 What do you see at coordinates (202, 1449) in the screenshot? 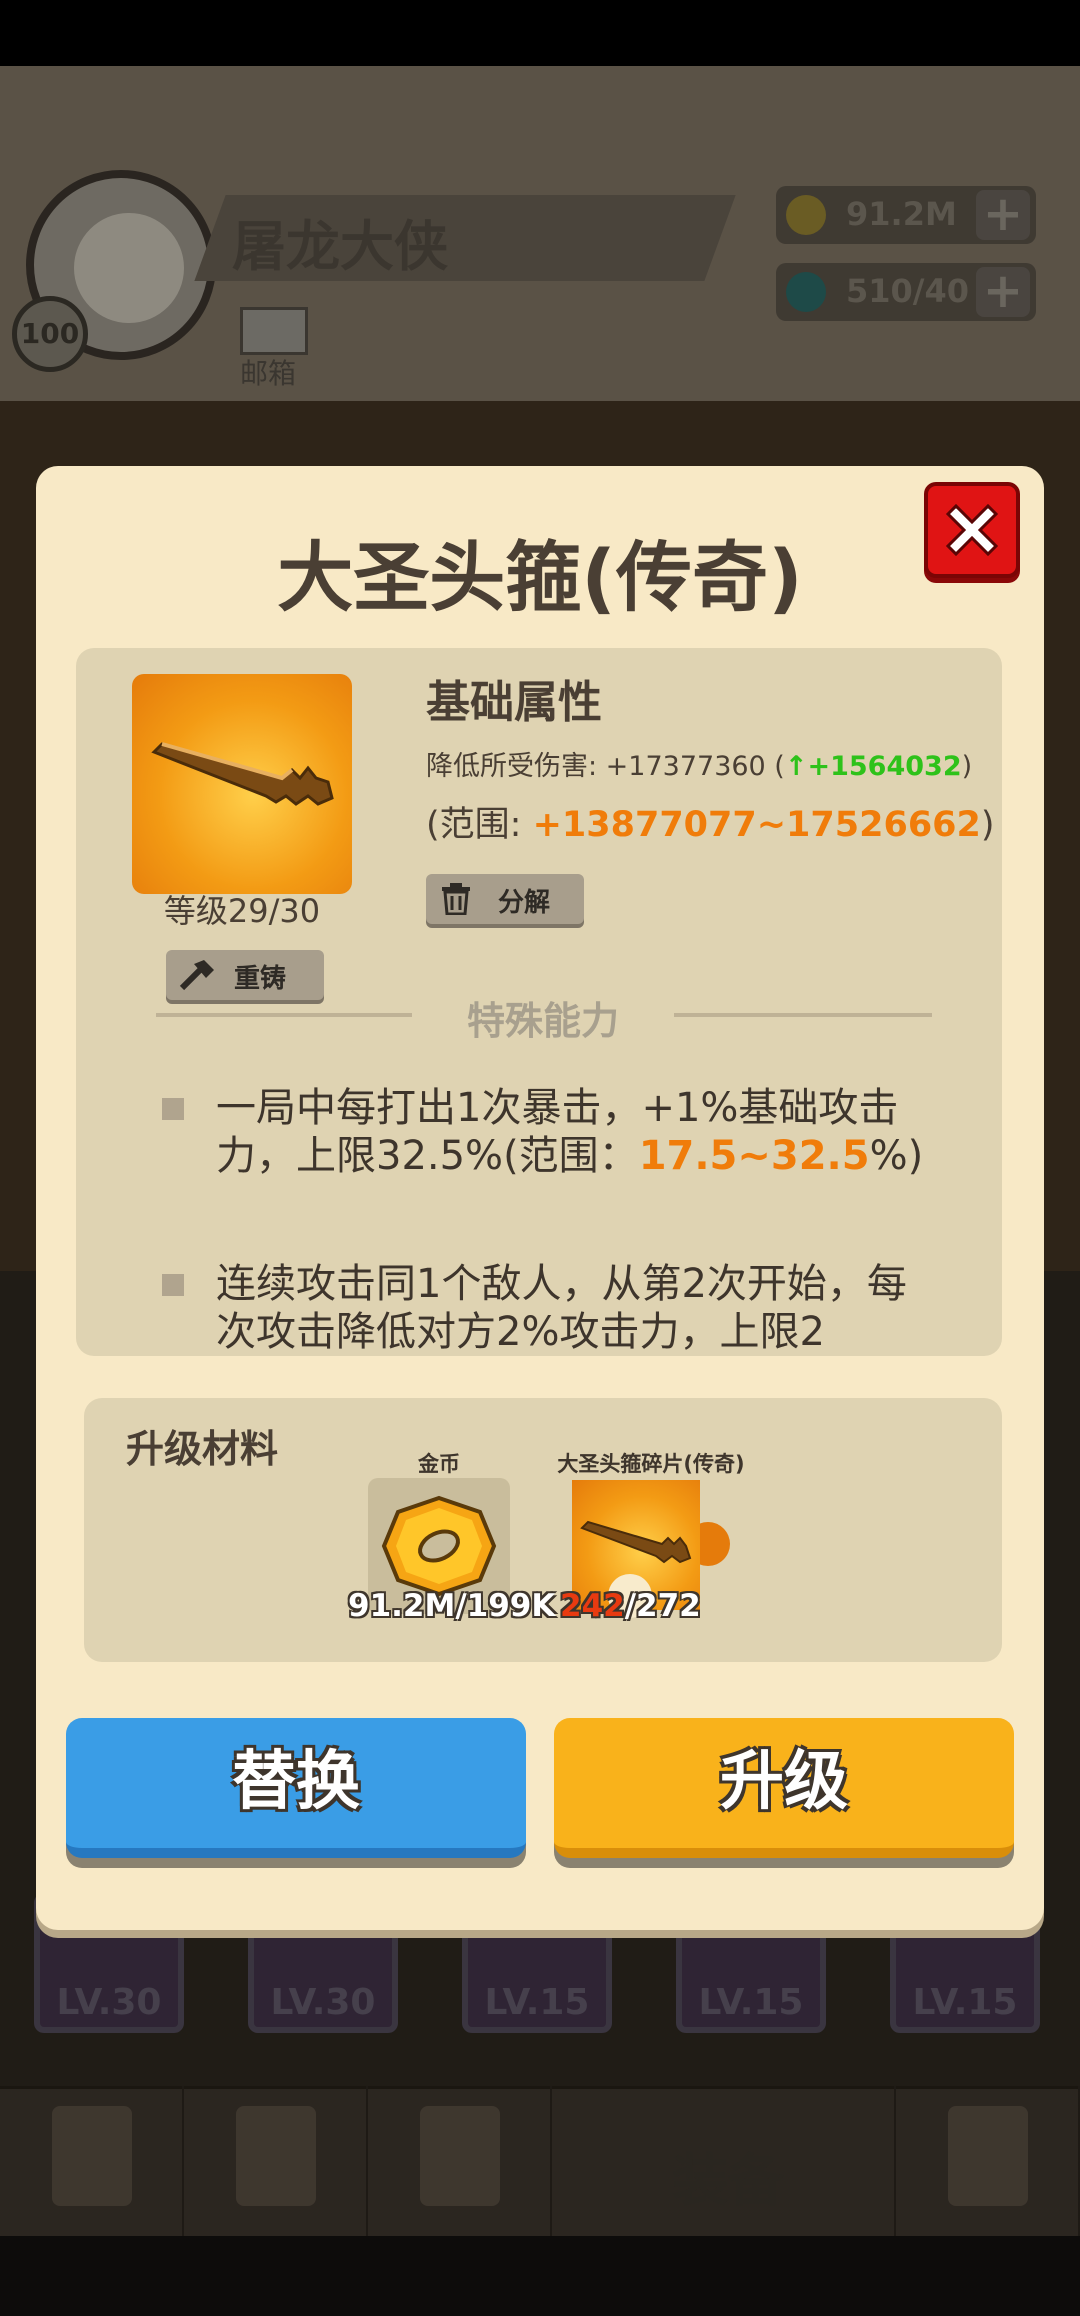
I see `materials-title: 升级材料` at bounding box center [202, 1449].